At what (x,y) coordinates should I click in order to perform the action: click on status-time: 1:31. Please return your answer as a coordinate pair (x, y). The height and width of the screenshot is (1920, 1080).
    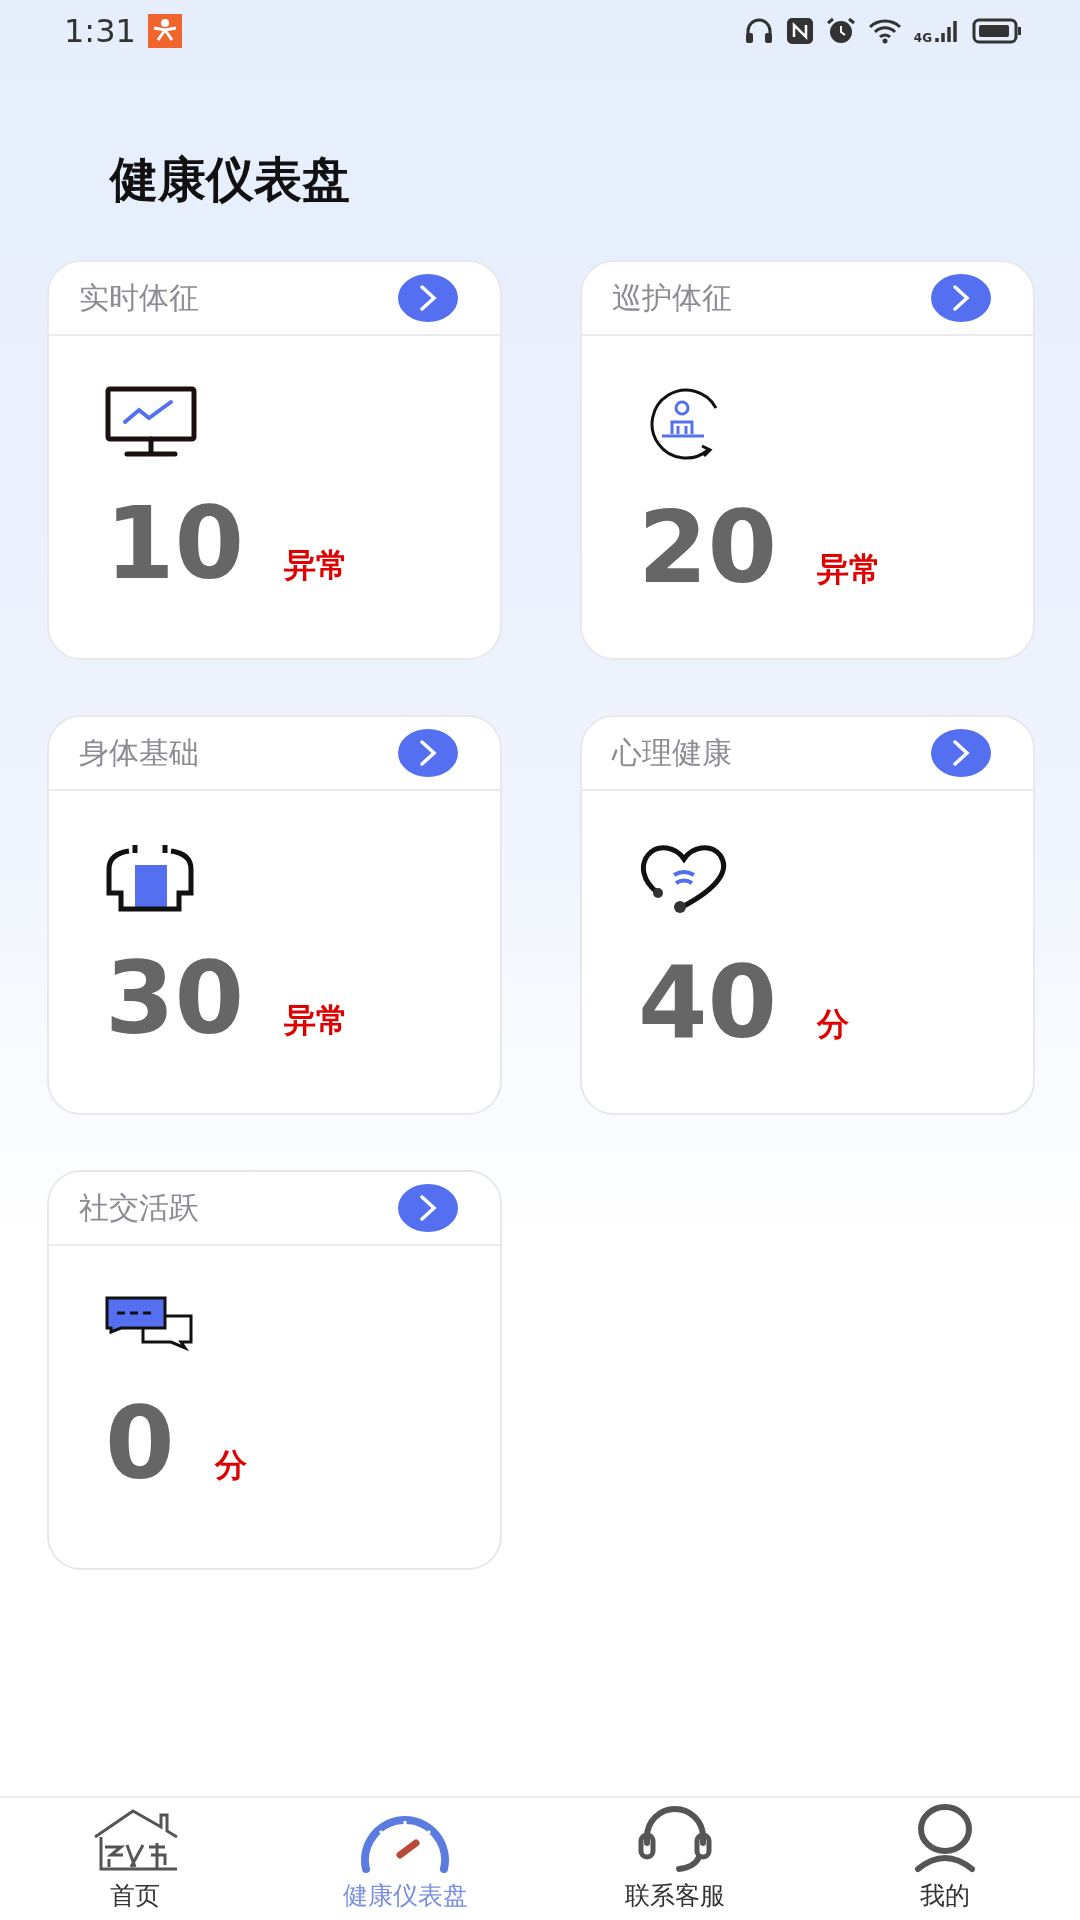
    Looking at the image, I should click on (100, 31).